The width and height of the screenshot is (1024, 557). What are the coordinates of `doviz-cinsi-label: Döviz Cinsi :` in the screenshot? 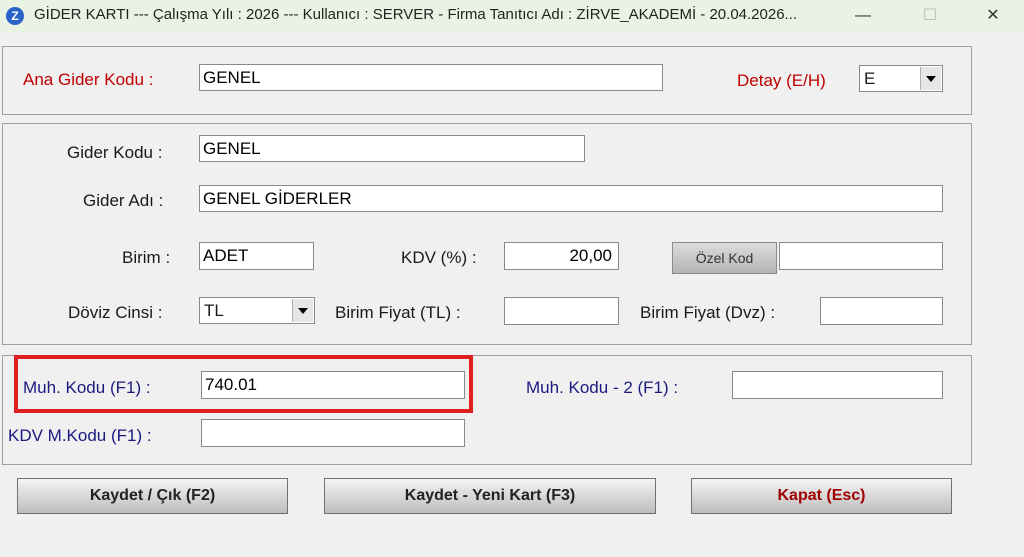 It's located at (115, 312).